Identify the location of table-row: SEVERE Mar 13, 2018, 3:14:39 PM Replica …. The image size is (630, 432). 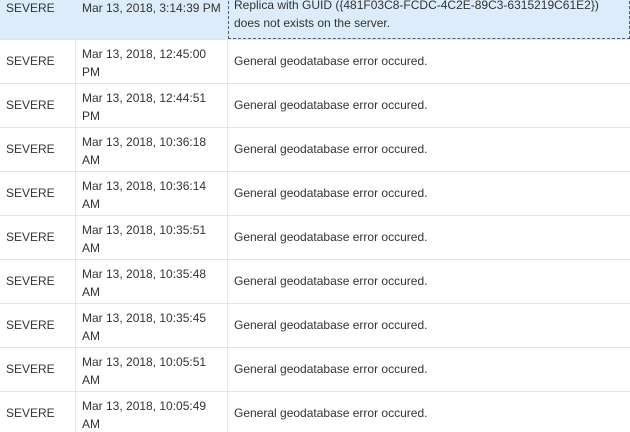
(315, 20).